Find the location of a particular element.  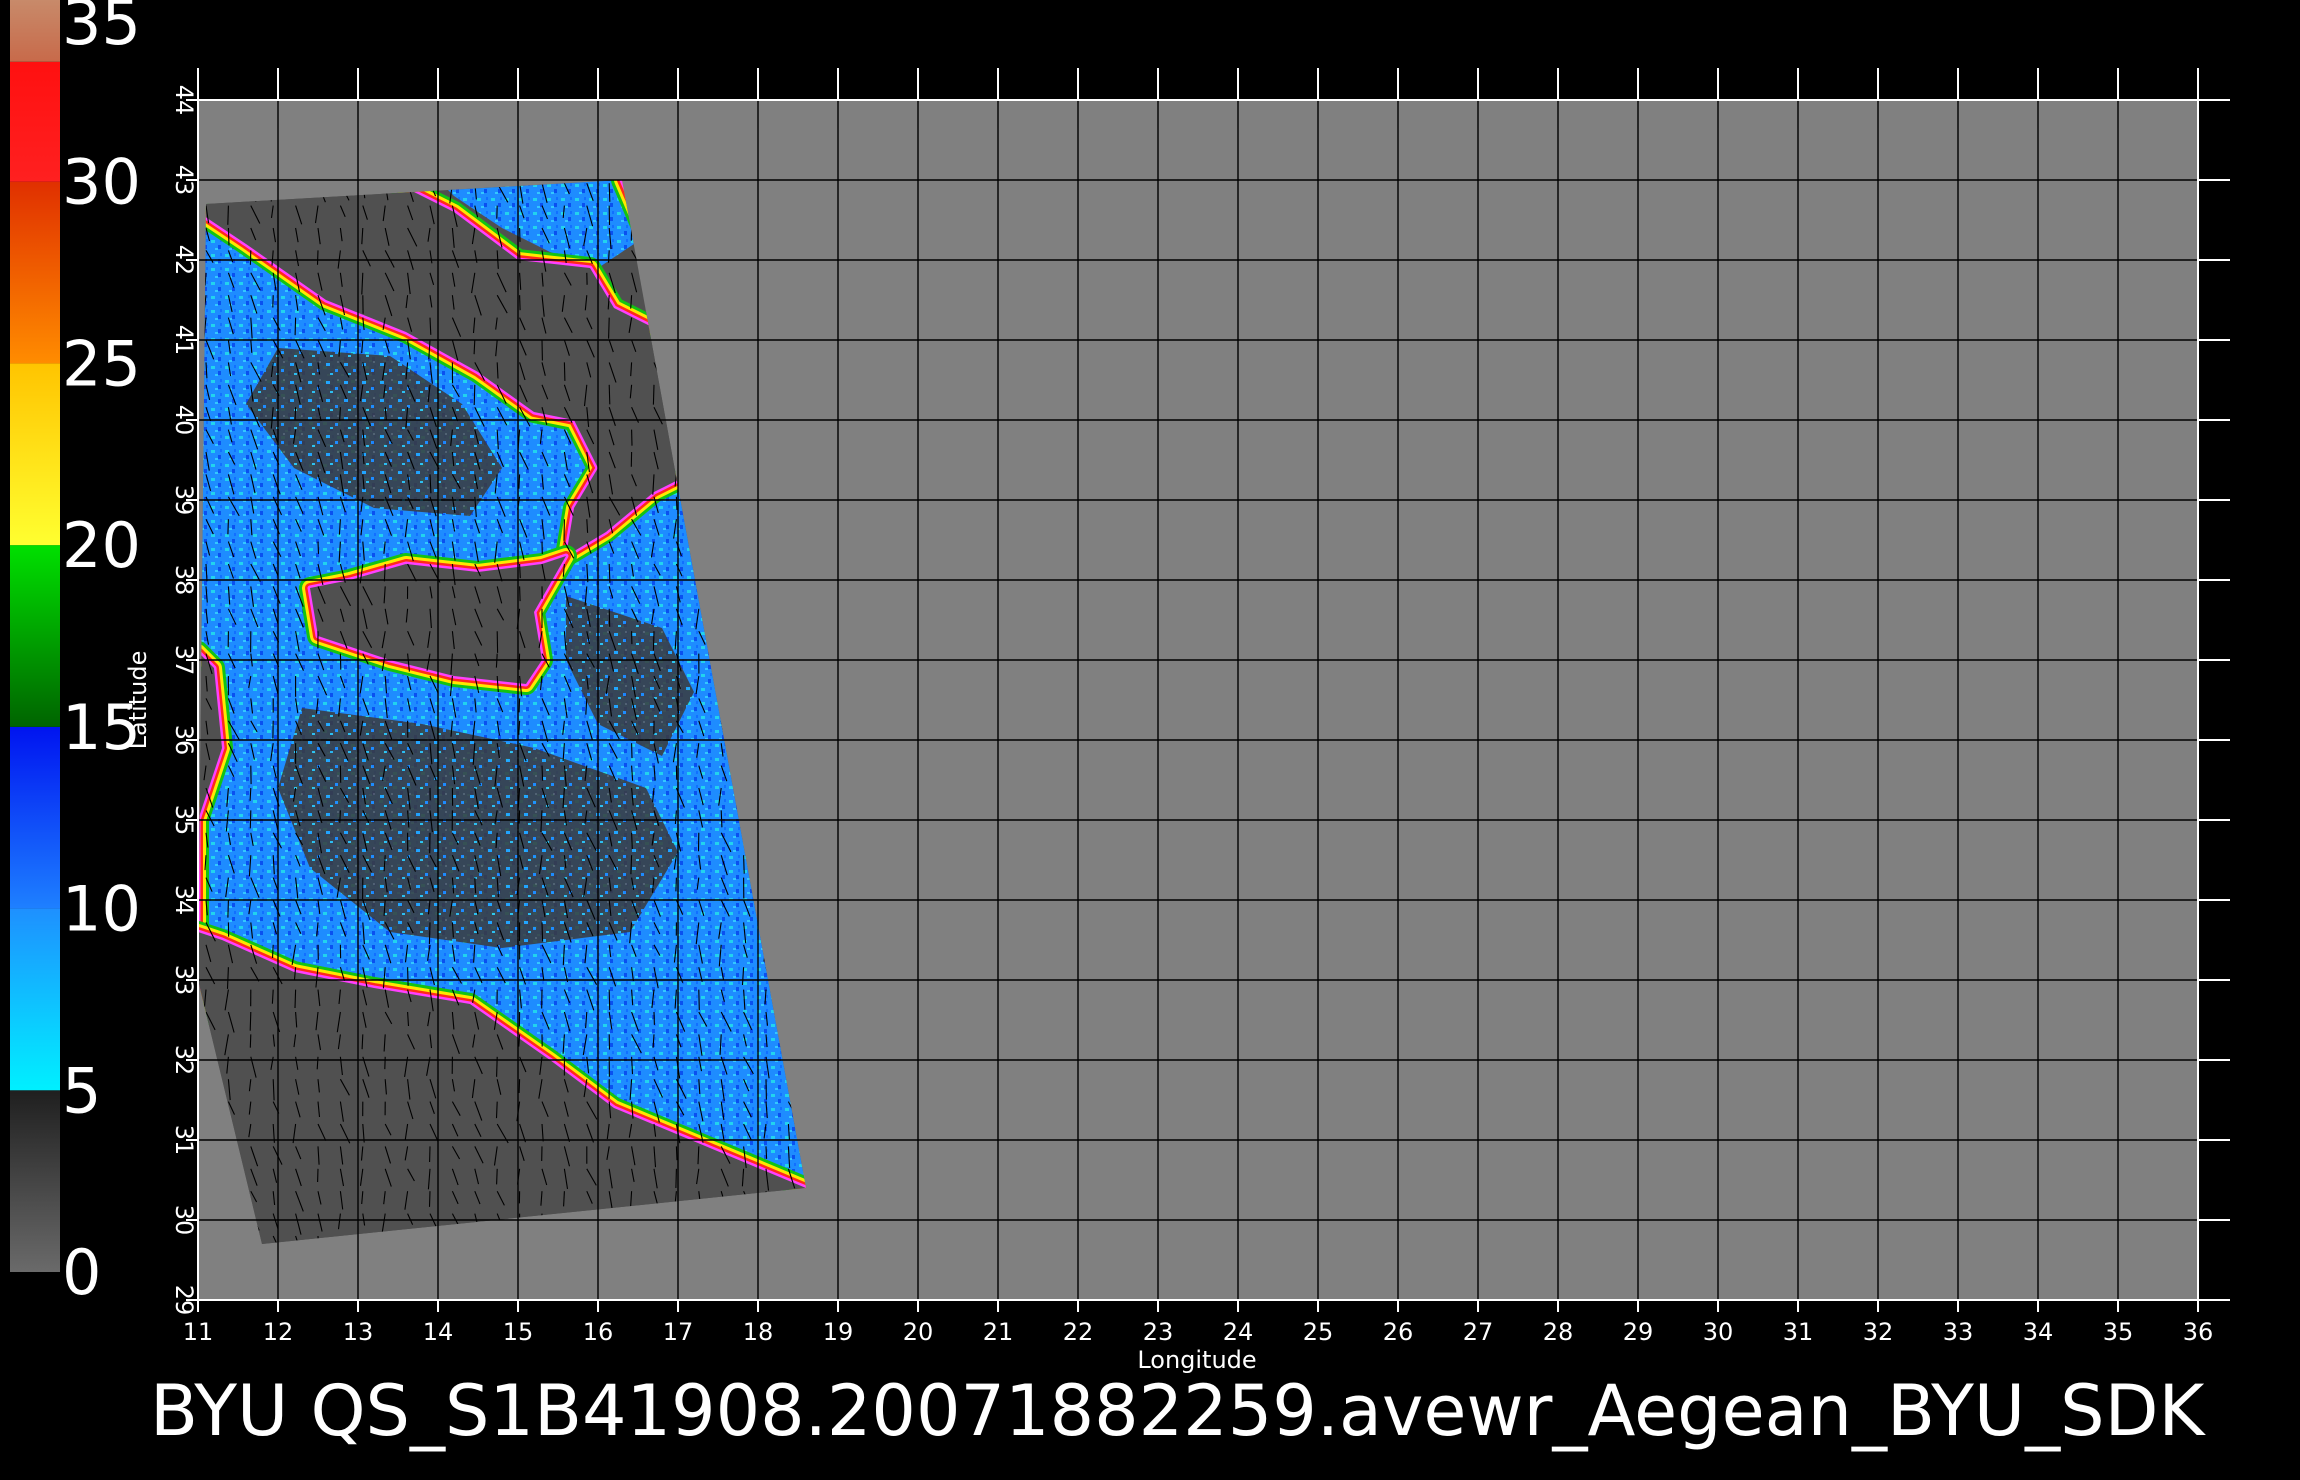

y-tick-label: 35 is located at coordinates (184, 820).